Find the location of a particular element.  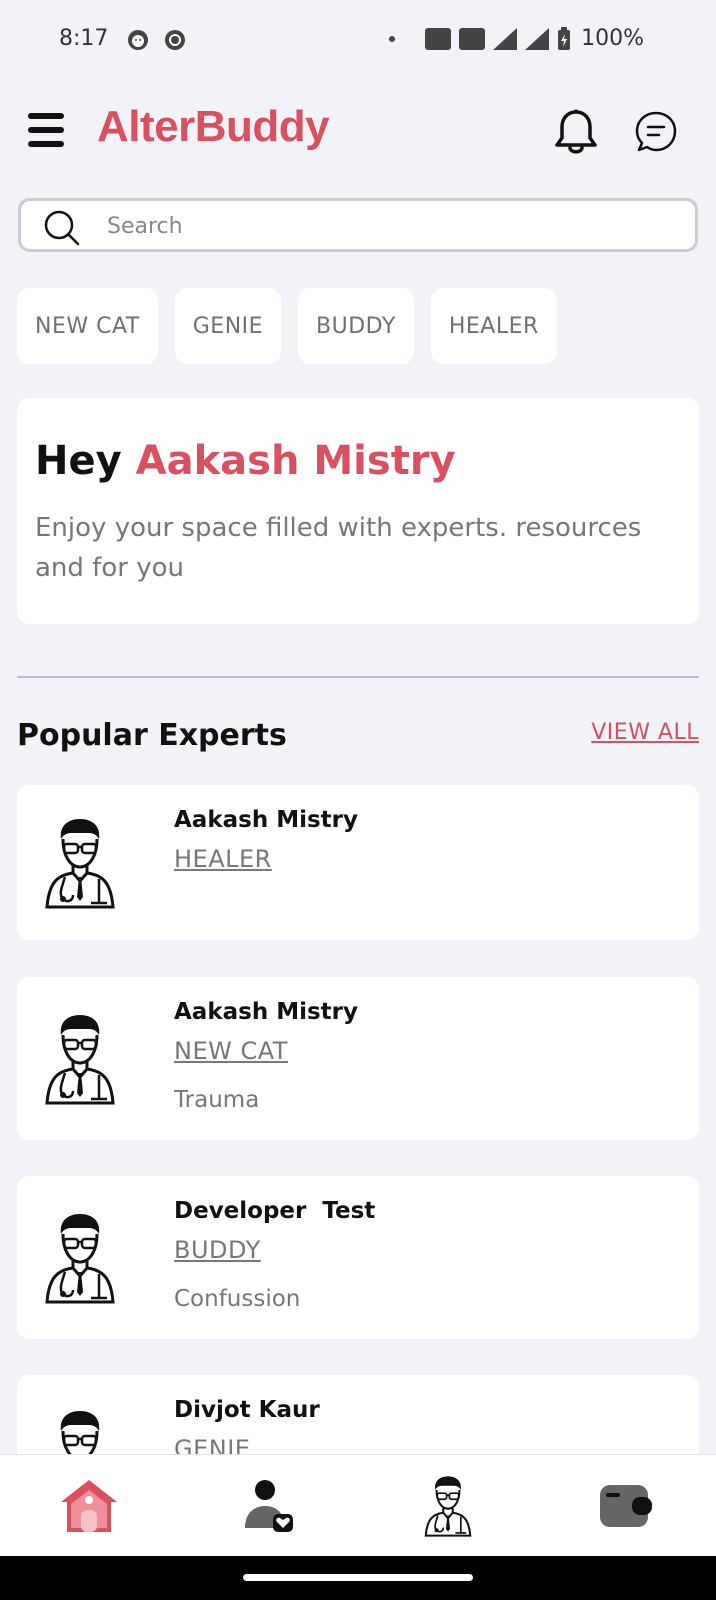

chat-bubble-icon is located at coordinates (656, 132).